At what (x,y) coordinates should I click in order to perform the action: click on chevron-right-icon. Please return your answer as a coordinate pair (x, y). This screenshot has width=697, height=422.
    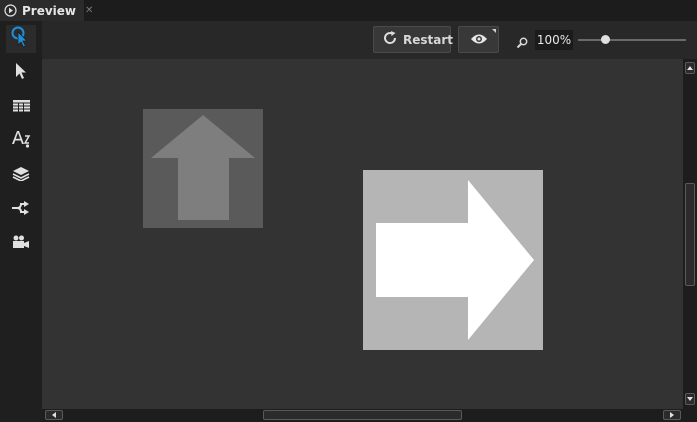
    Looking at the image, I should click on (672, 415).